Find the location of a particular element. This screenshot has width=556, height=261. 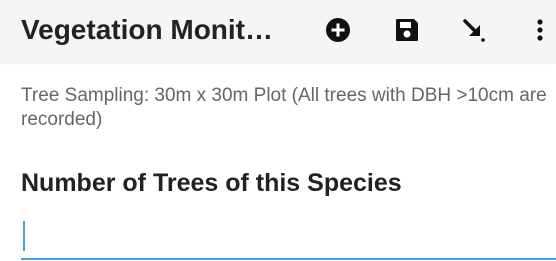

arrow-down-right-icon is located at coordinates (474, 30).